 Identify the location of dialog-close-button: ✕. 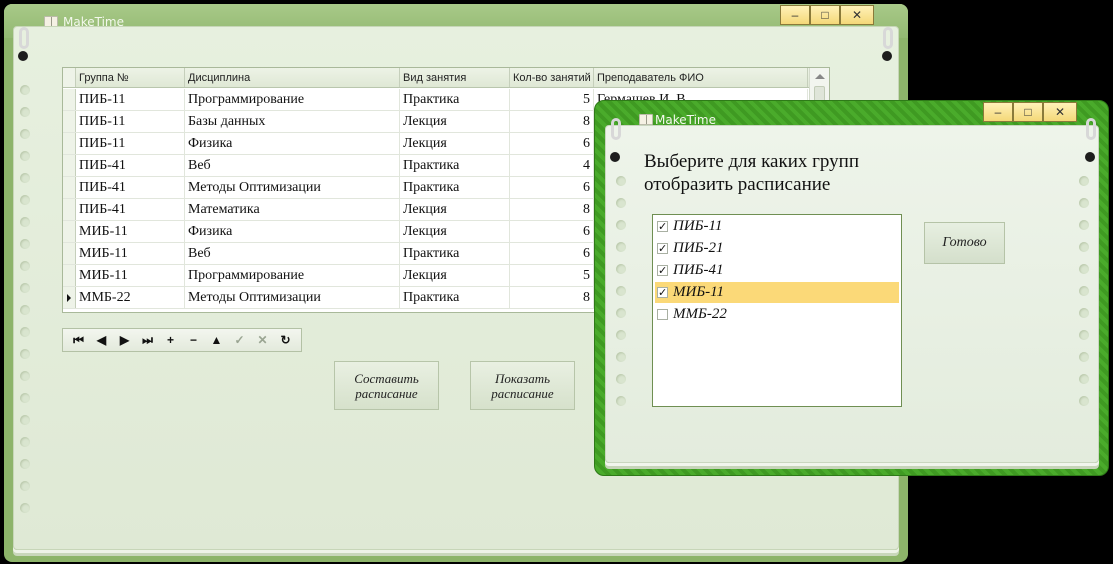
(1060, 112).